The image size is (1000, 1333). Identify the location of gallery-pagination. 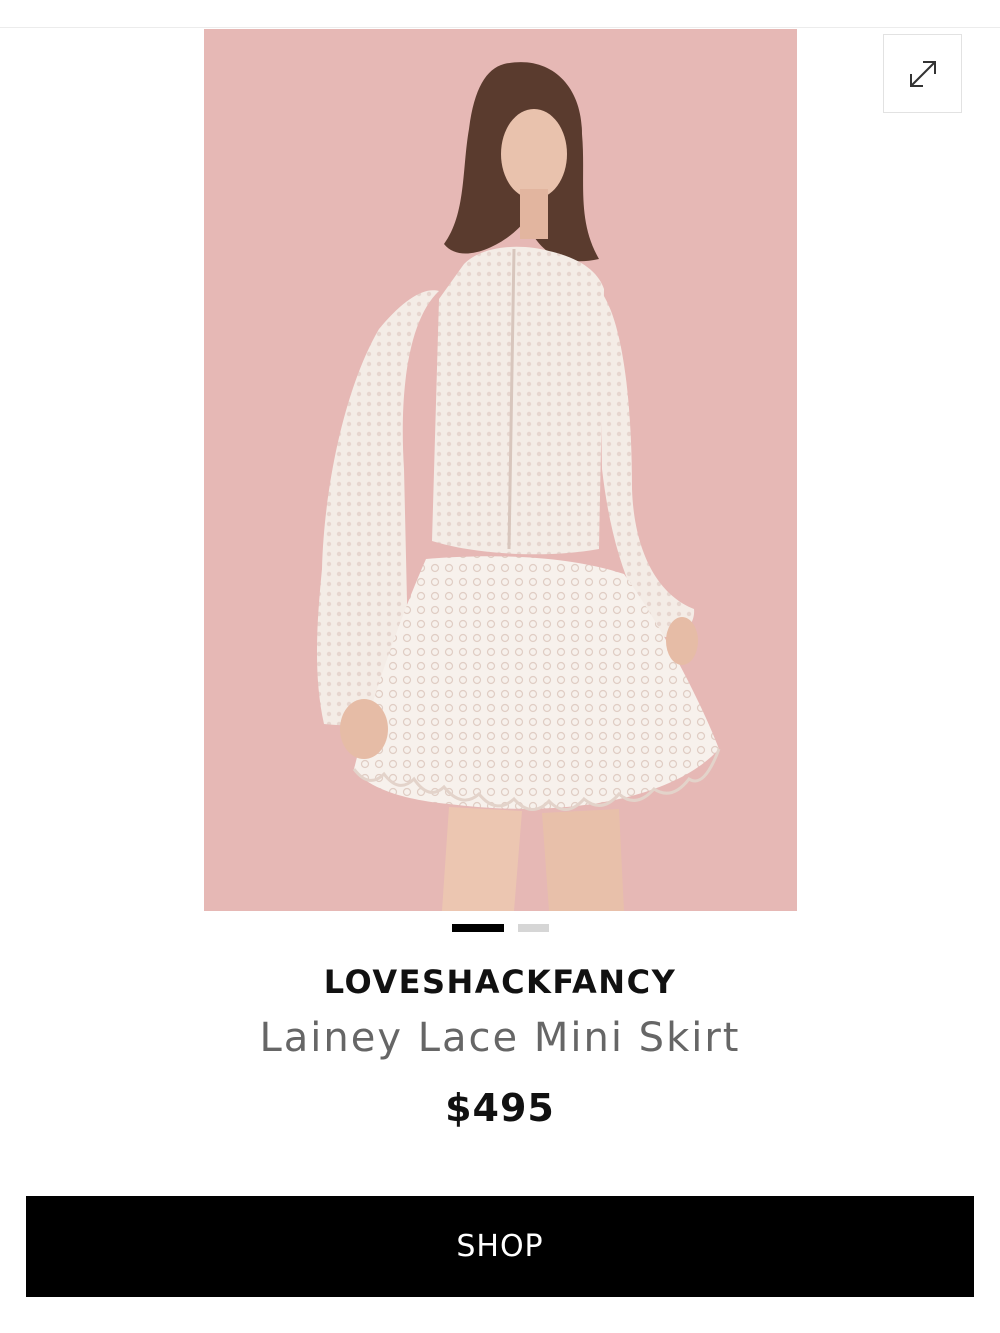
(500, 928).